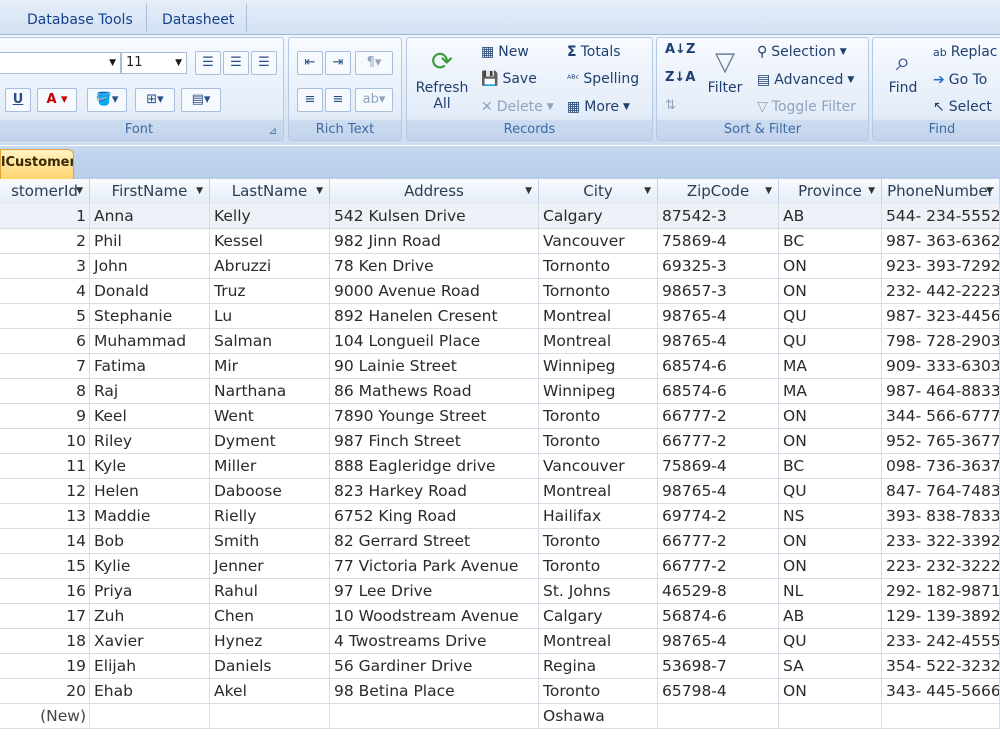  What do you see at coordinates (598, 241) in the screenshot?
I see `cell-city: Vancouver` at bounding box center [598, 241].